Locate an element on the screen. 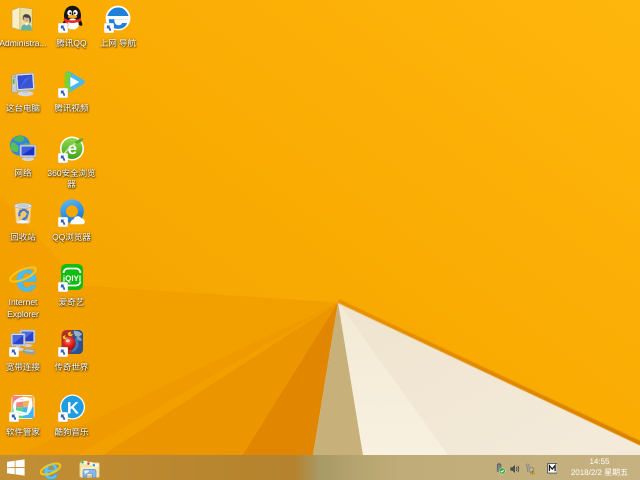  svg-text: K is located at coordinates (73, 408).